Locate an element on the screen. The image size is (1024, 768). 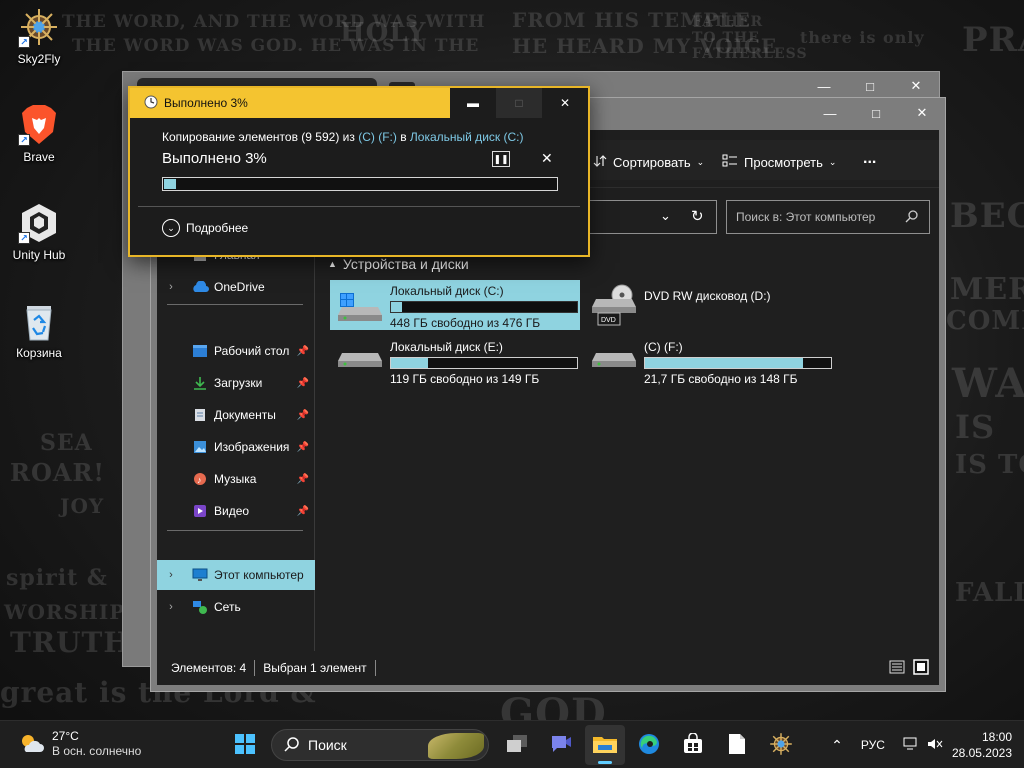
network-volume-button is located at coordinates (923, 745).